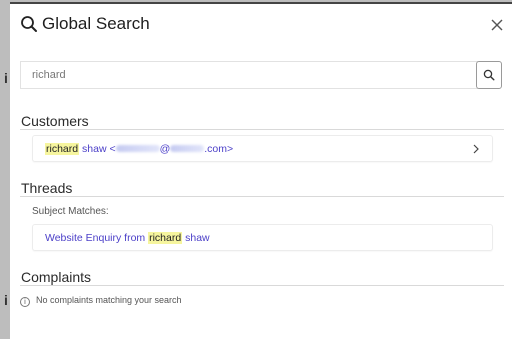 This screenshot has width=512, height=339. Describe the element at coordinates (6, 78) in the screenshot. I see `background-peek-text: i` at that location.